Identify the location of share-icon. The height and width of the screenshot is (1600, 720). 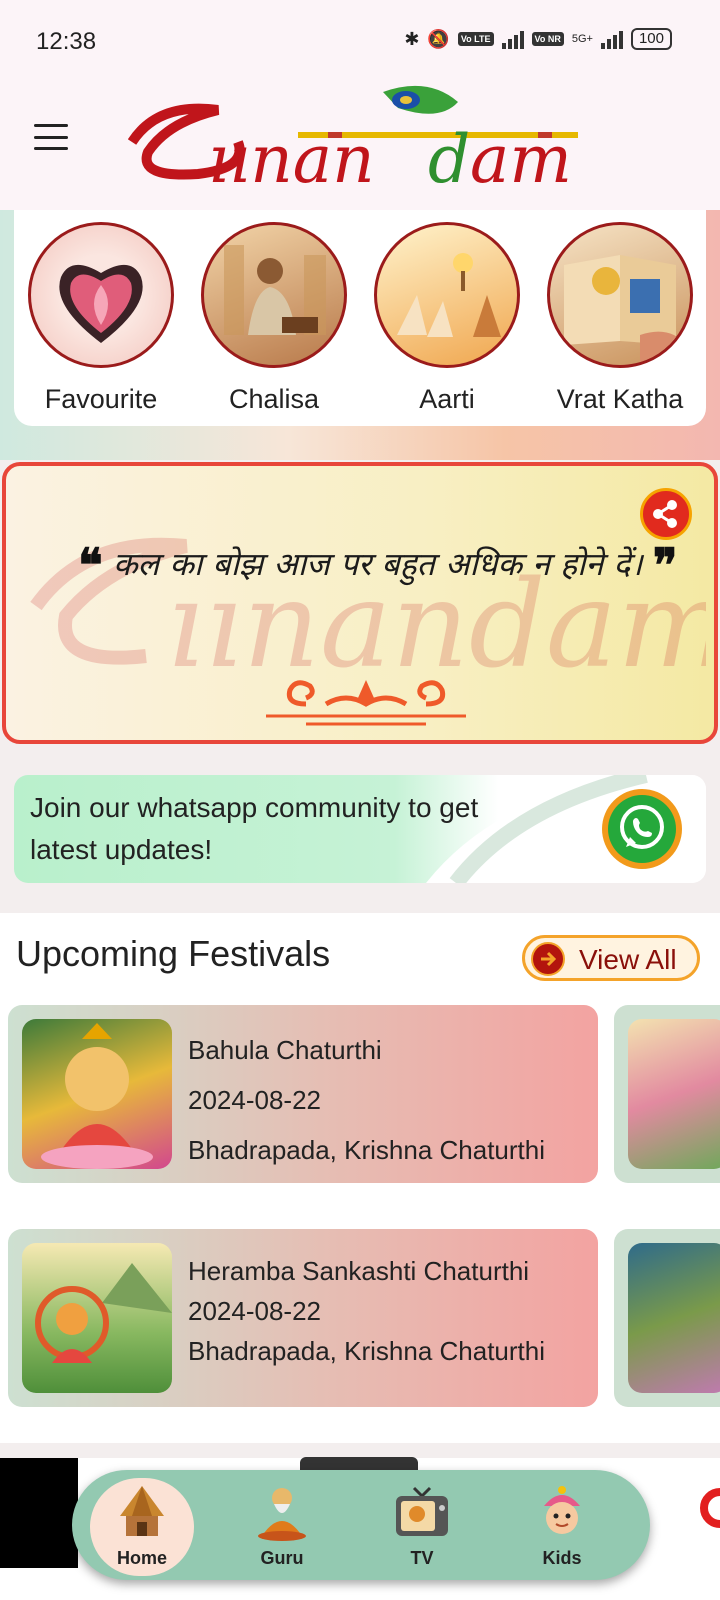
(665, 514).